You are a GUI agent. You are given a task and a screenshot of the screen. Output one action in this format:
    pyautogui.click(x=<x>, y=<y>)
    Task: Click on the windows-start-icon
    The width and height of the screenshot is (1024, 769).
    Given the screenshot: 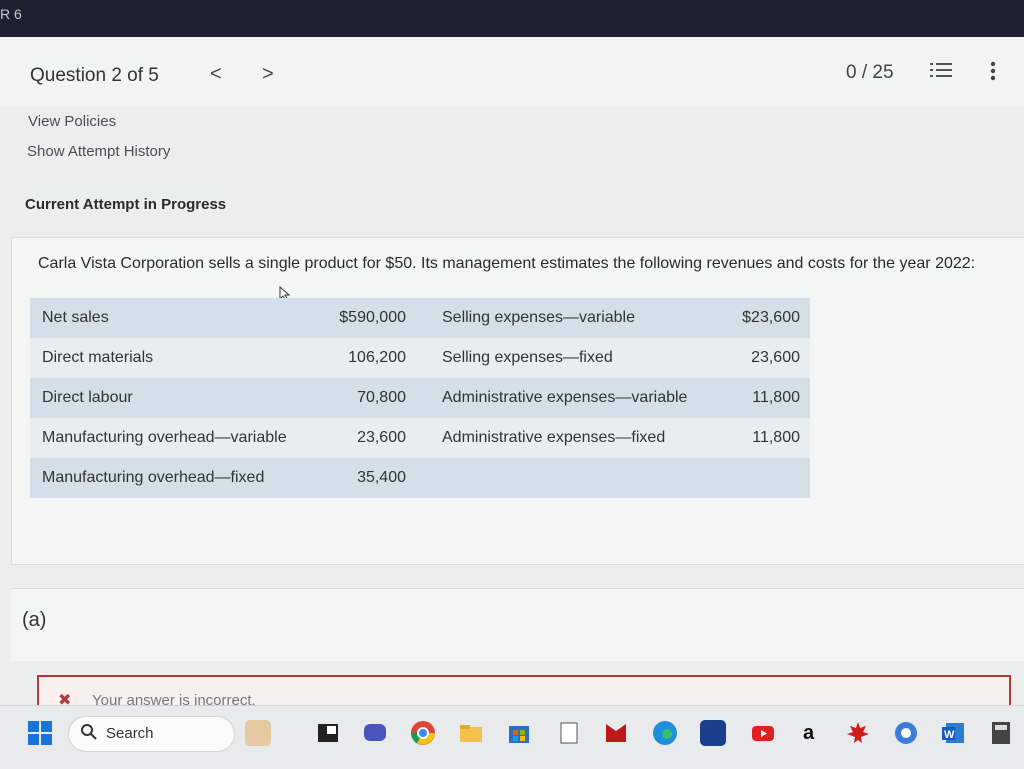 What is the action you would take?
    pyautogui.click(x=40, y=733)
    